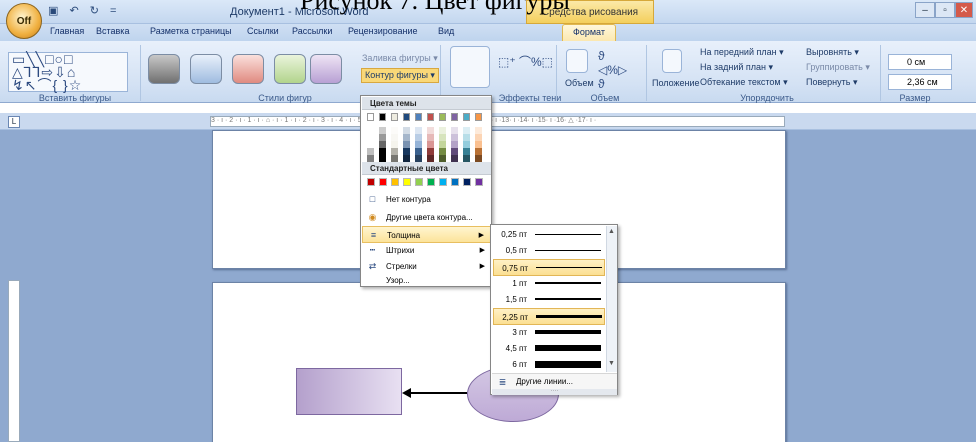 The height and width of the screenshot is (442, 976). Describe the element at coordinates (549, 299) in the screenshot. I see `weight-option: 1,5 пт` at that location.